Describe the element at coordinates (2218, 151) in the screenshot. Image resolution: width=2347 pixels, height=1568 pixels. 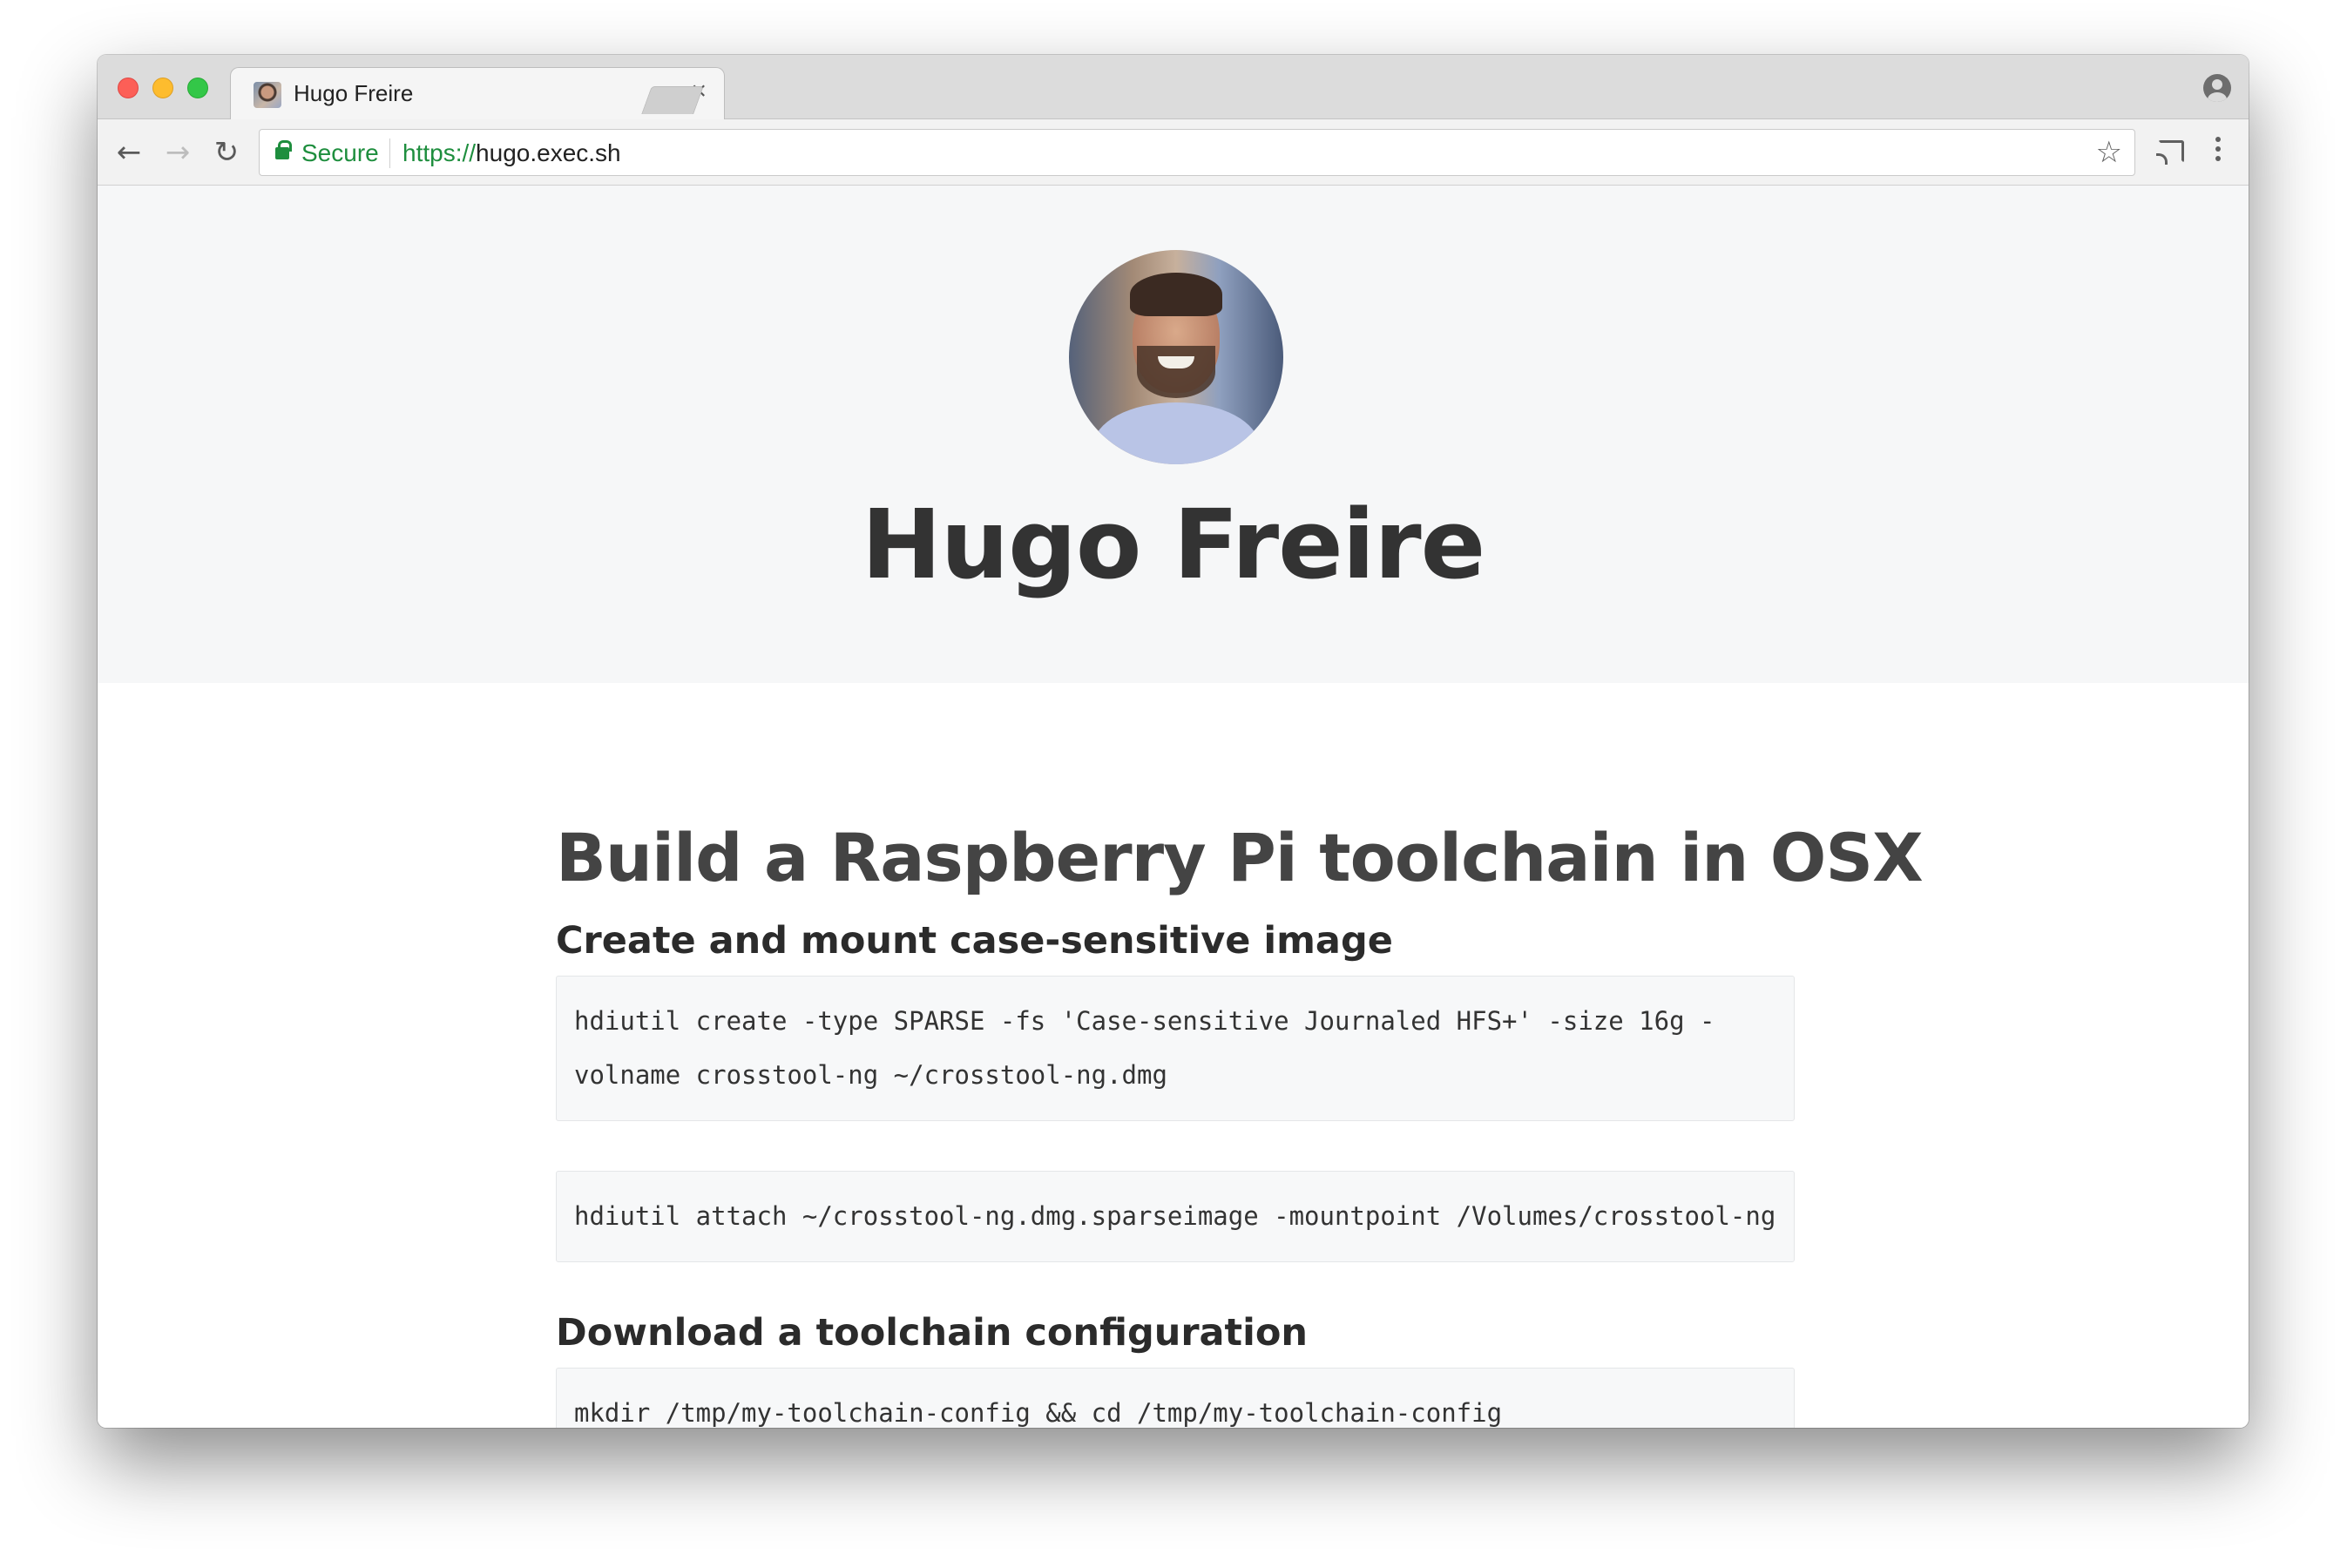
I see `kebab-menu-icon` at that location.